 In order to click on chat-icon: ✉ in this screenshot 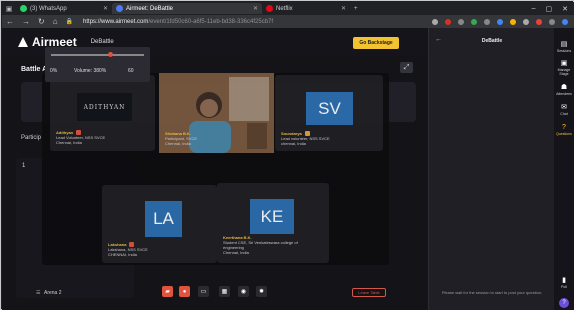, I will do `click(564, 107)`.